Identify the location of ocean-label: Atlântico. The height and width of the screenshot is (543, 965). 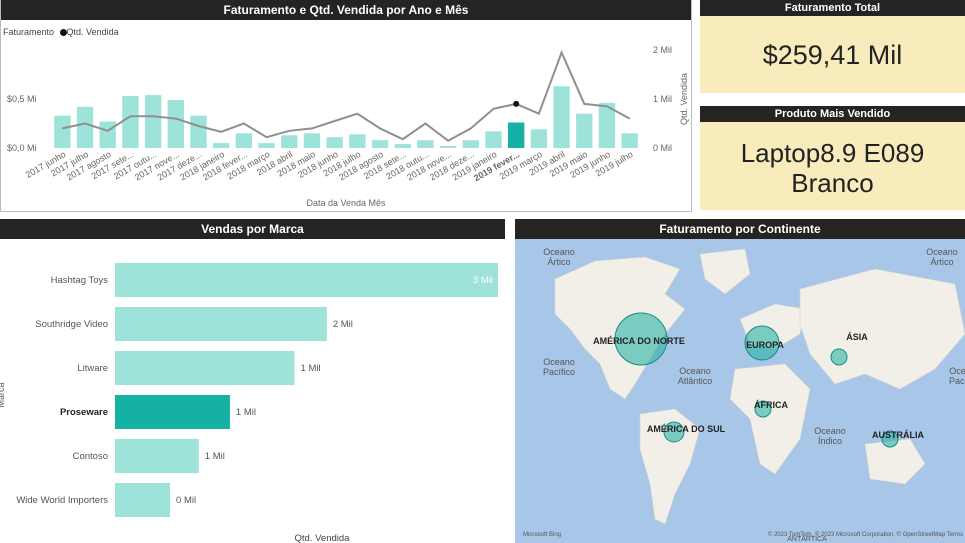
(695, 381).